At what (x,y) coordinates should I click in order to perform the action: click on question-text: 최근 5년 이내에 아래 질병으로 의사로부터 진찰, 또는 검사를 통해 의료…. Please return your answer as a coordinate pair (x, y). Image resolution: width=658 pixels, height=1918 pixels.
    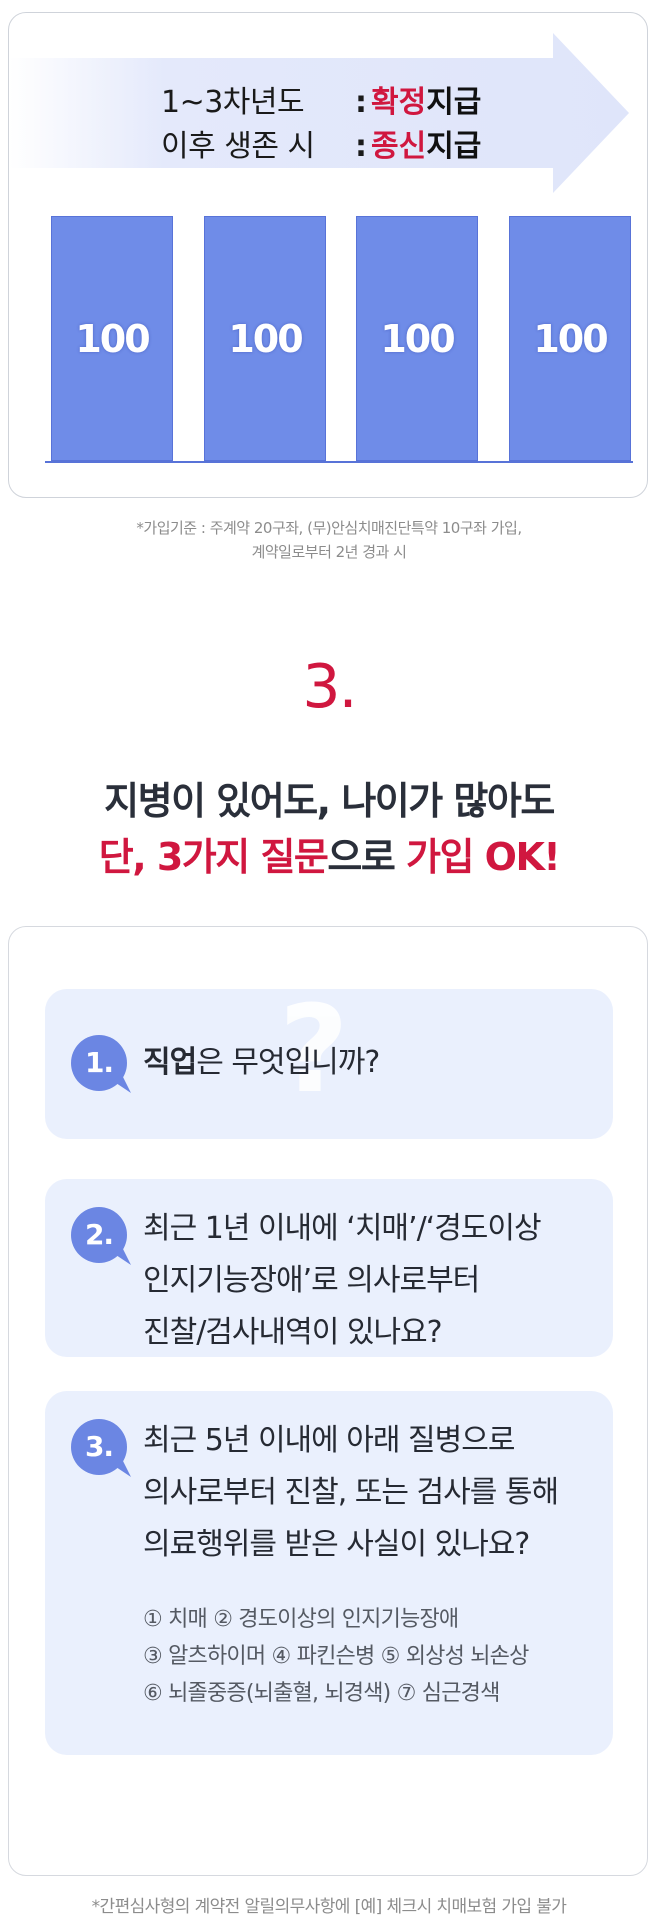
    Looking at the image, I should click on (351, 1493).